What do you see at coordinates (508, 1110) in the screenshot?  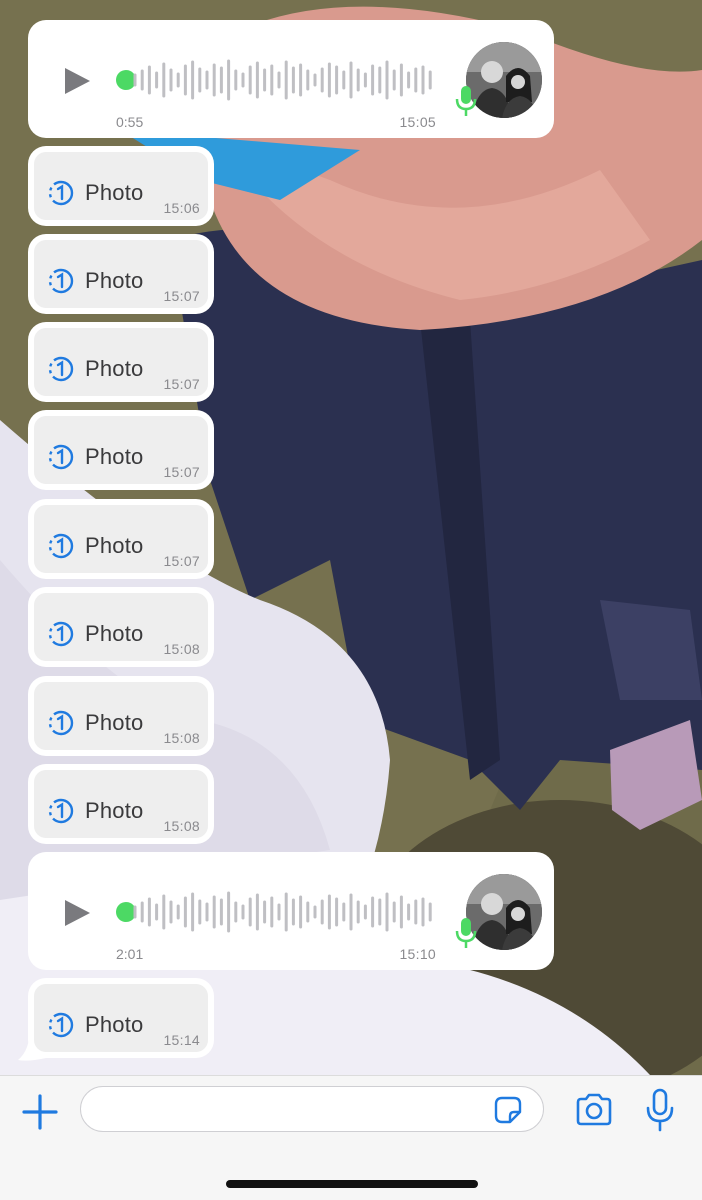 I see `sticker-icon` at bounding box center [508, 1110].